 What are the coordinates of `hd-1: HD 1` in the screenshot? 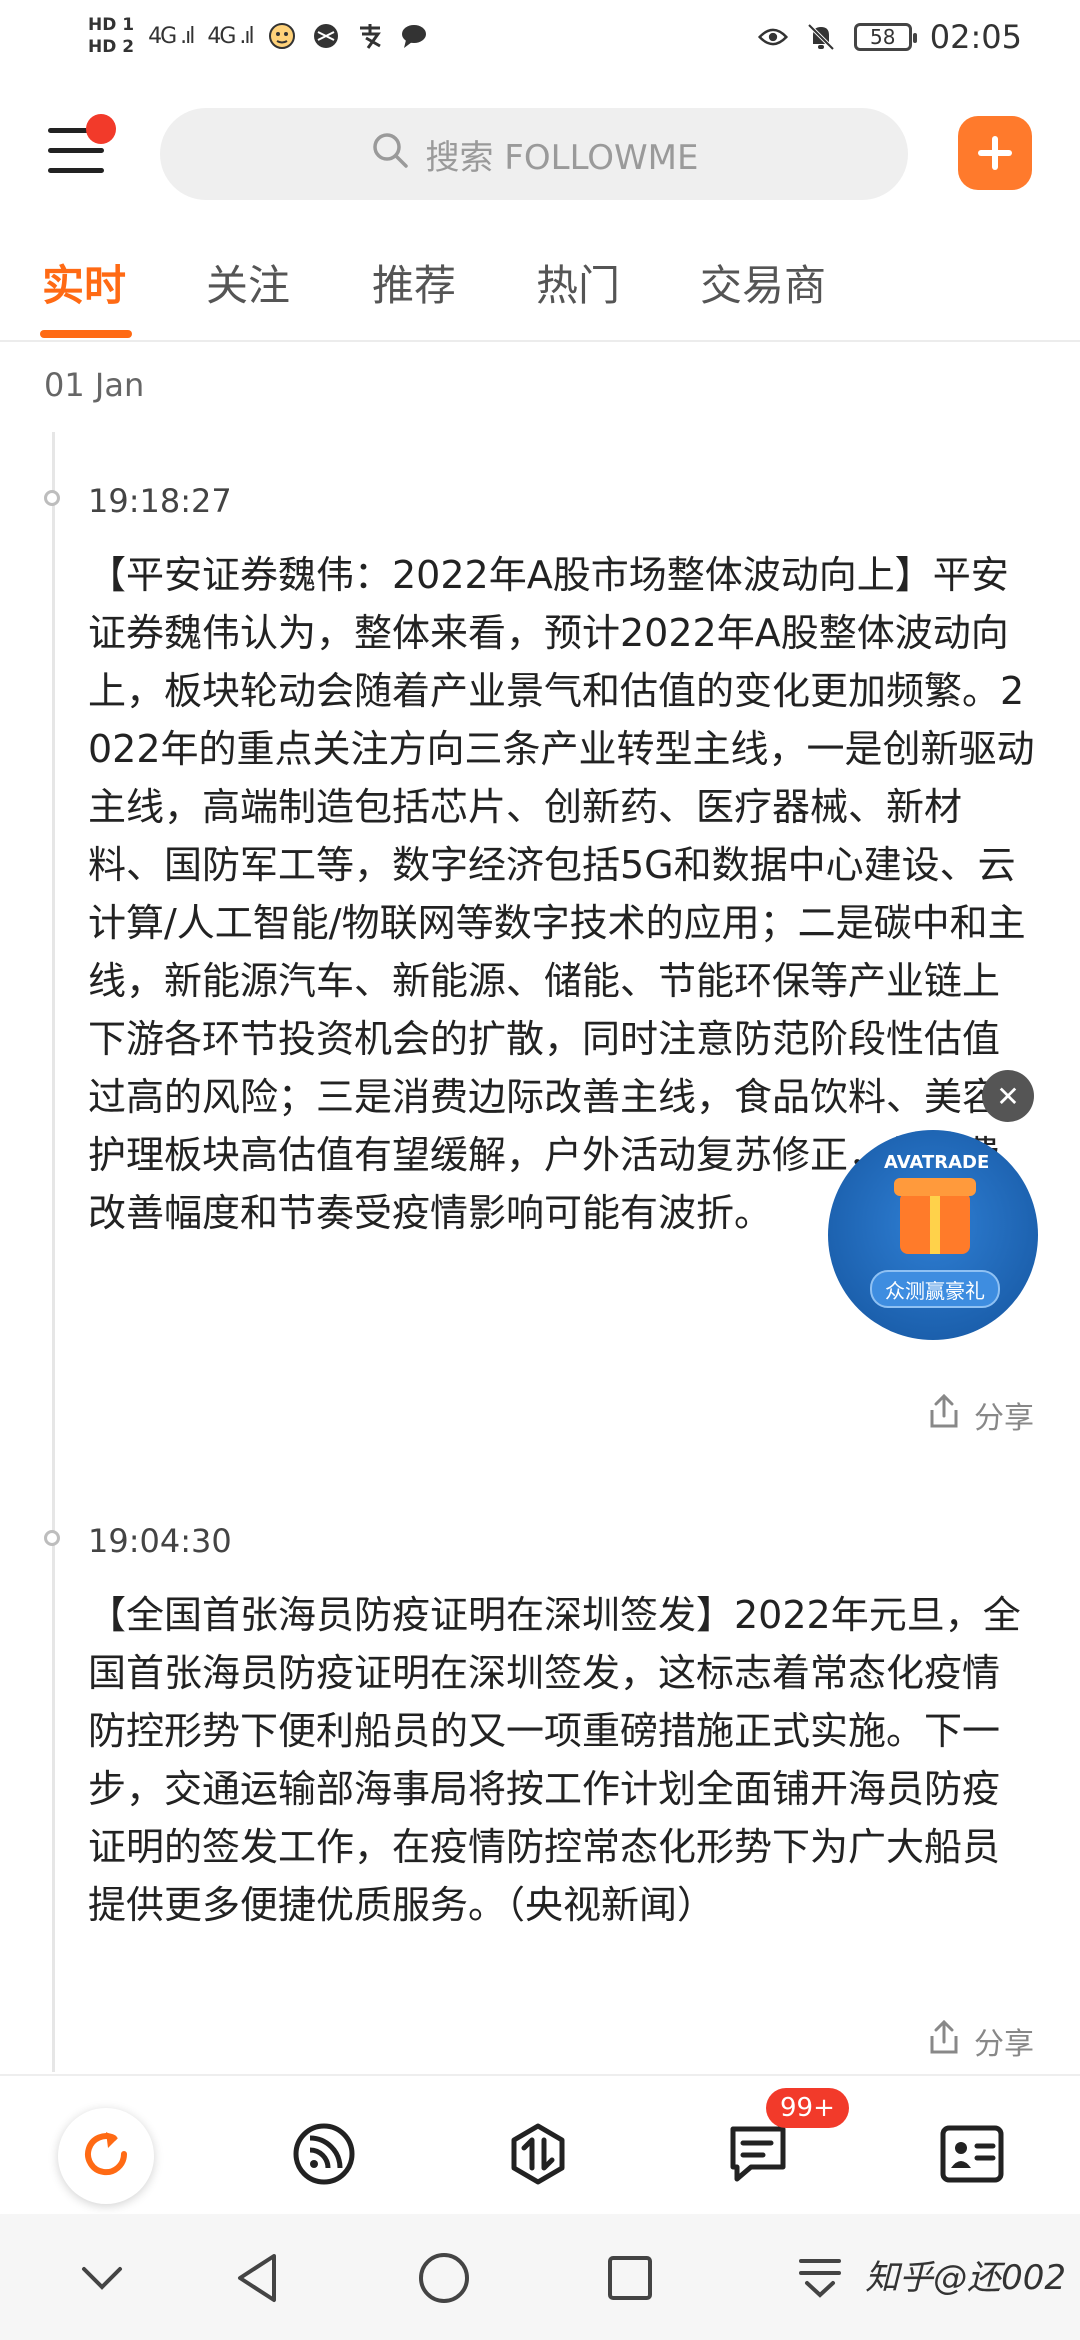 It's located at (111, 25).